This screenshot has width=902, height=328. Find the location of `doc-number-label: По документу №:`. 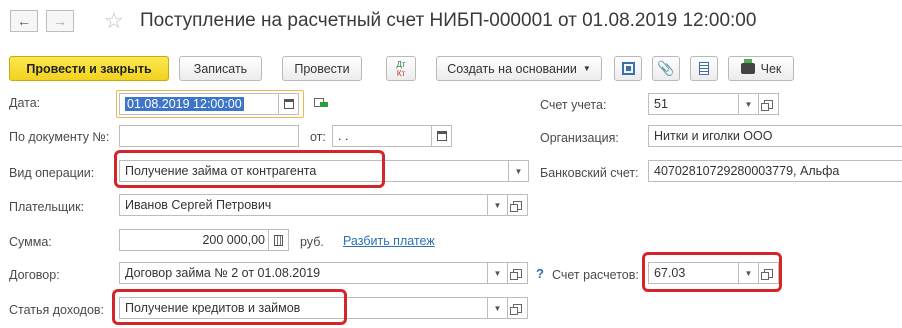

doc-number-label: По документу №: is located at coordinates (59, 137).